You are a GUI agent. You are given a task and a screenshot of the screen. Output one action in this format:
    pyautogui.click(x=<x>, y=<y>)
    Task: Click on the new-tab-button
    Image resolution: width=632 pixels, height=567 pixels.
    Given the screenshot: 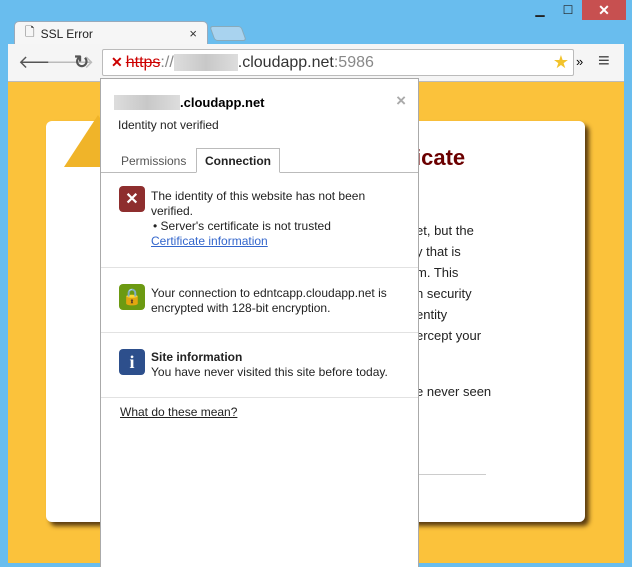 What is the action you would take?
    pyautogui.click(x=228, y=33)
    